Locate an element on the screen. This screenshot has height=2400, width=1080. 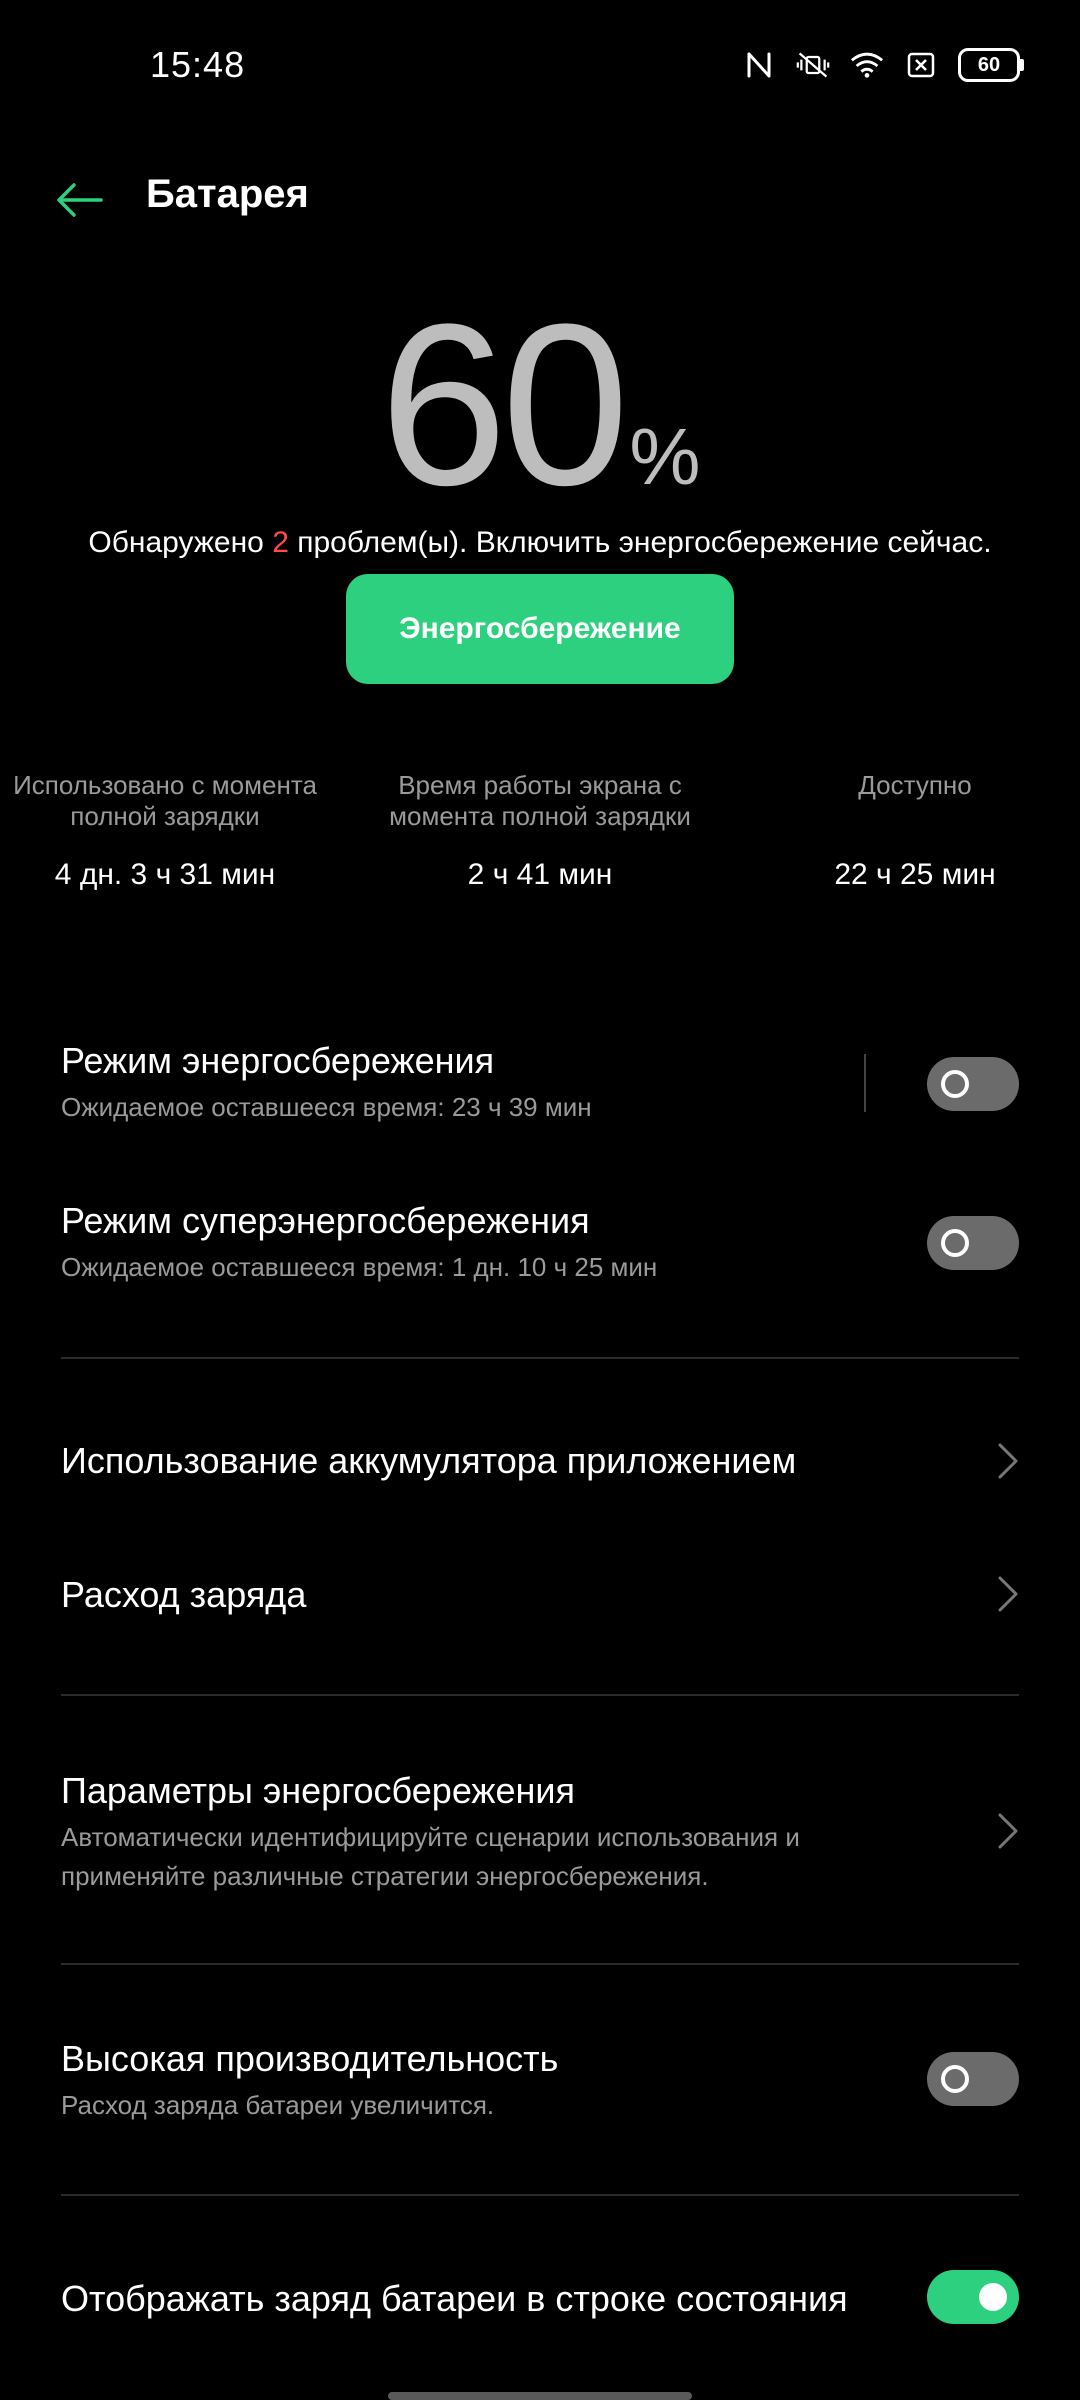
power-saver-button: Энергосбережение is located at coordinates (540, 629).